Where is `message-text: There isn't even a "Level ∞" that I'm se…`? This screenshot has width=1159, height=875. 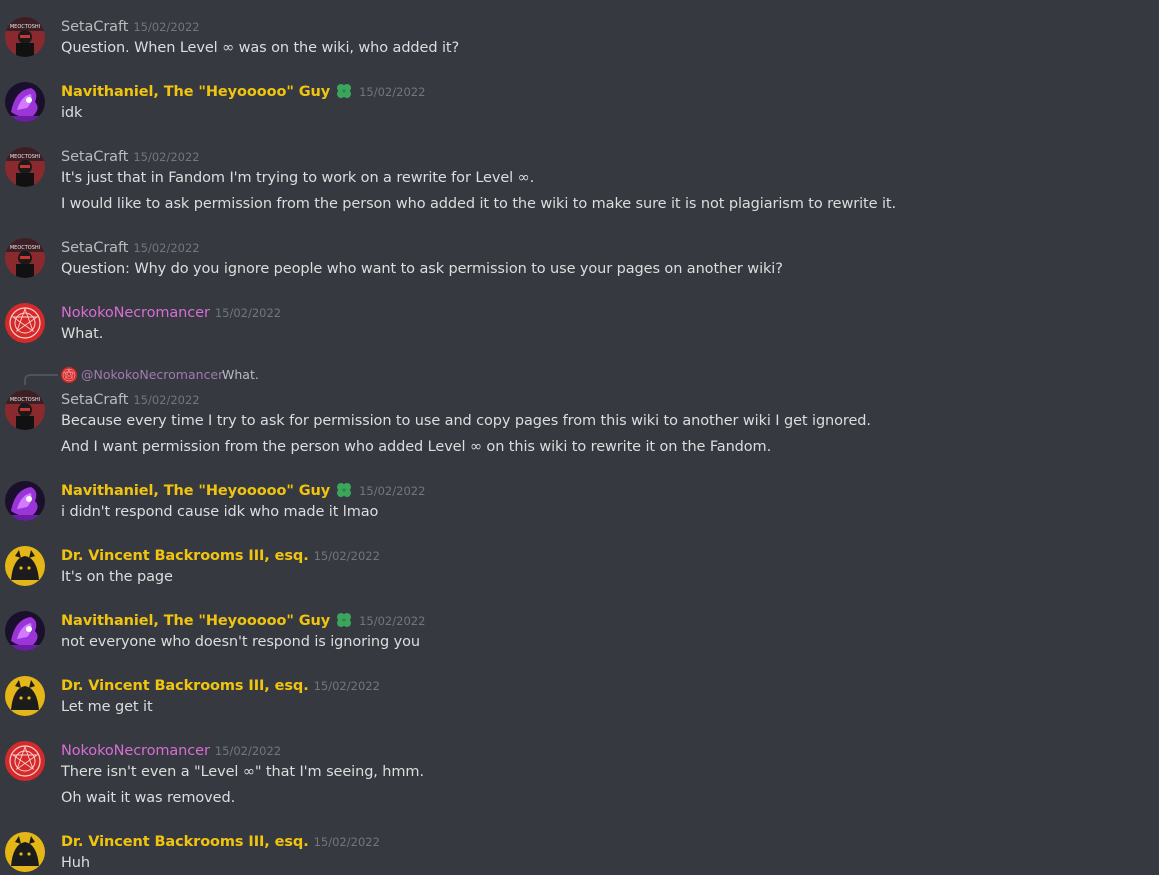 message-text: There isn't even a "Level ∞" that I'm se… is located at coordinates (242, 772).